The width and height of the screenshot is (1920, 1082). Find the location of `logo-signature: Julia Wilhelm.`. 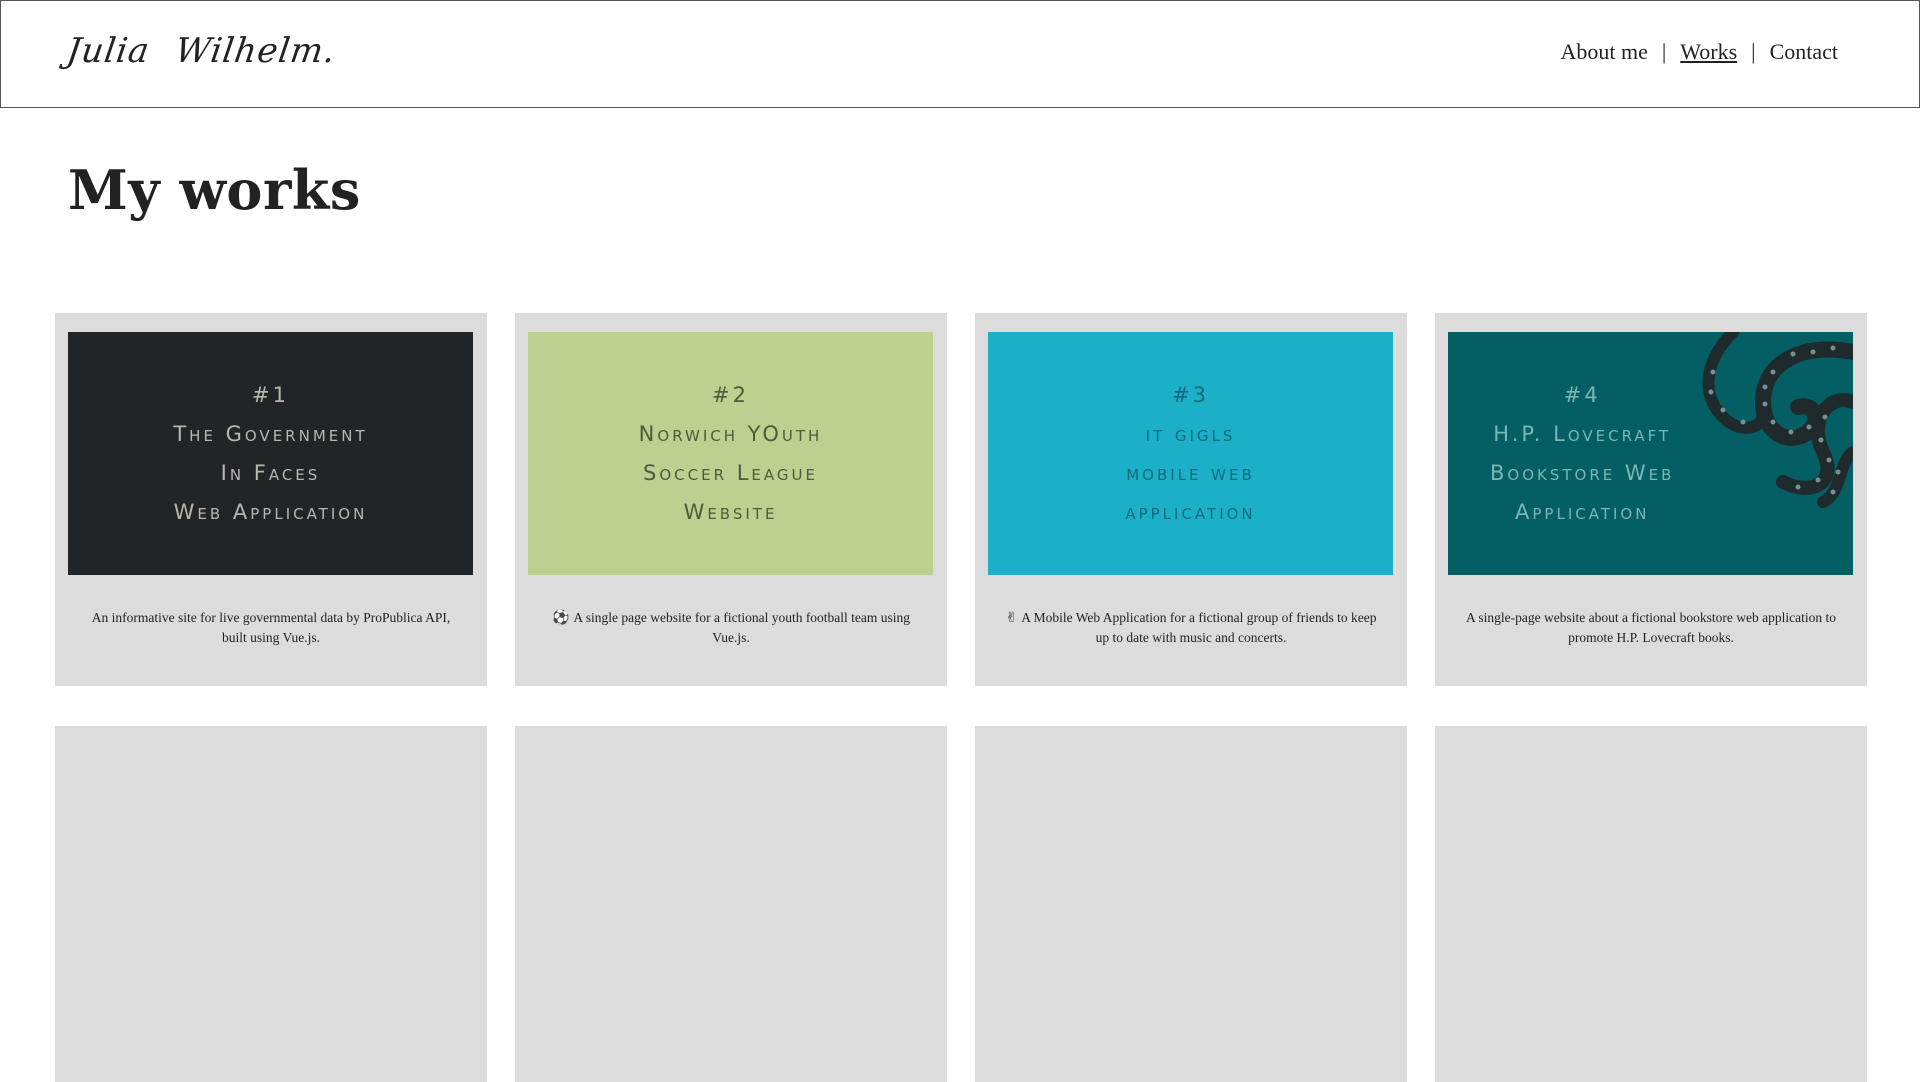

logo-signature: Julia Wilhelm. is located at coordinates (214, 51).